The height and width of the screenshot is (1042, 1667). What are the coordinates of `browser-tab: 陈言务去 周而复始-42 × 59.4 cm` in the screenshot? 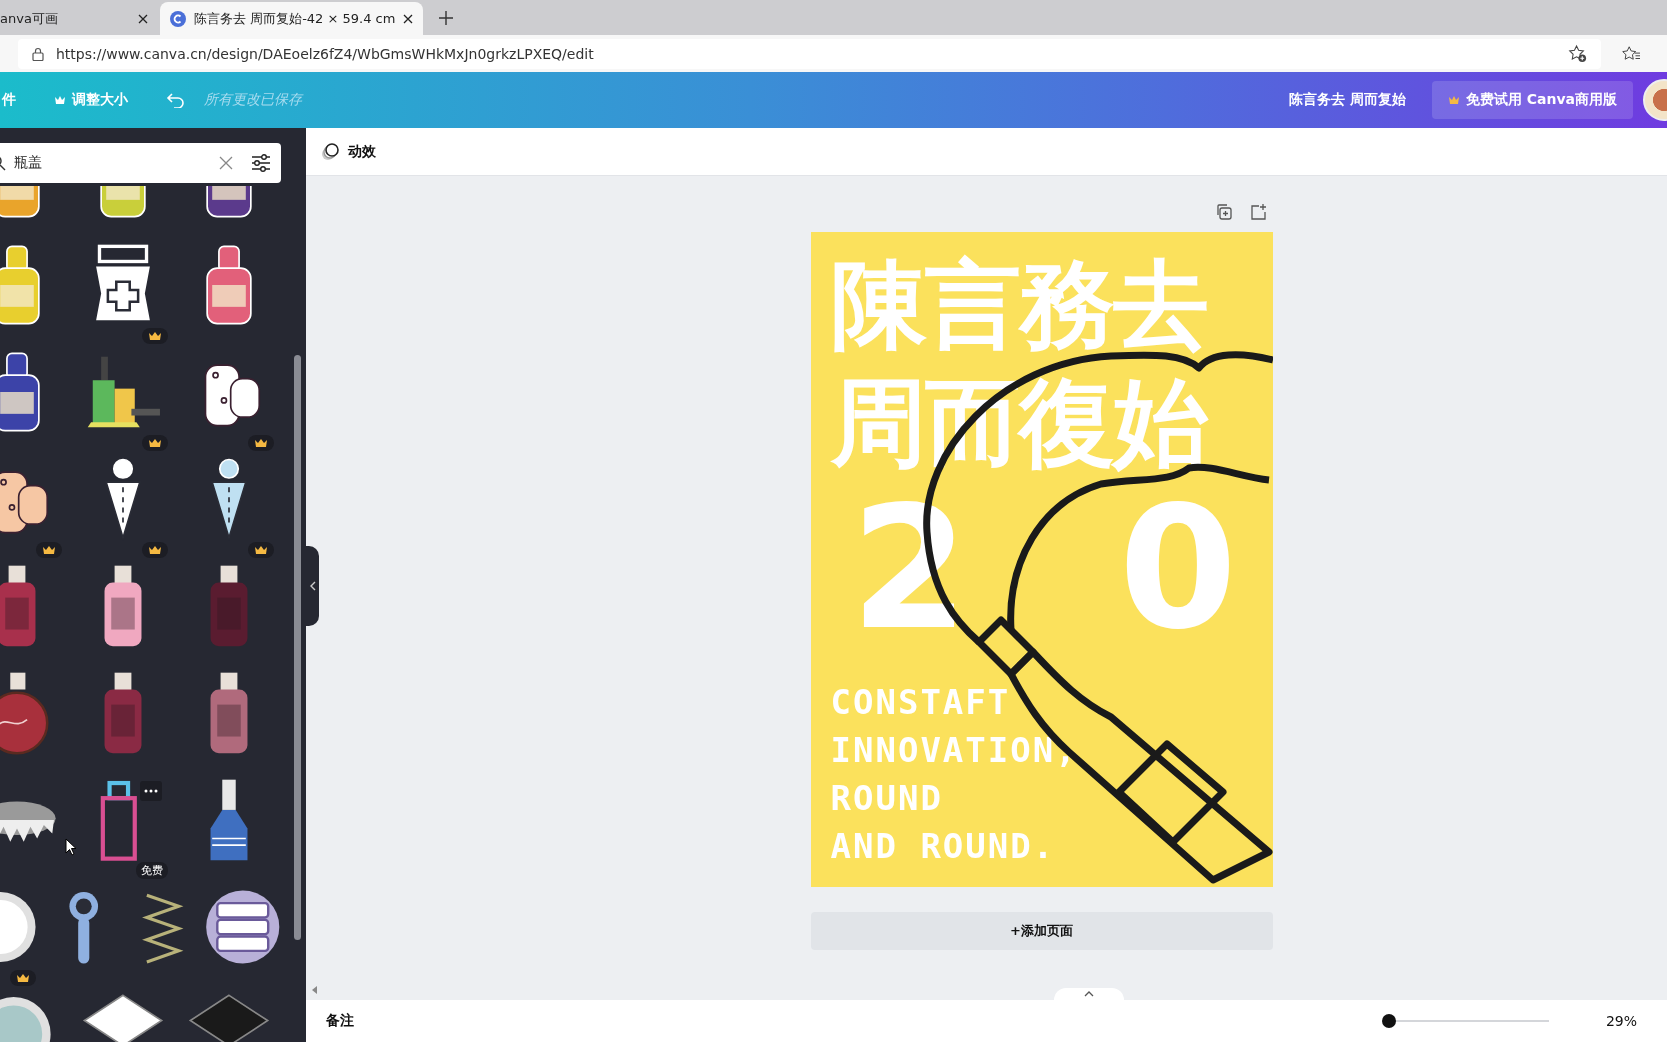 It's located at (292, 18).